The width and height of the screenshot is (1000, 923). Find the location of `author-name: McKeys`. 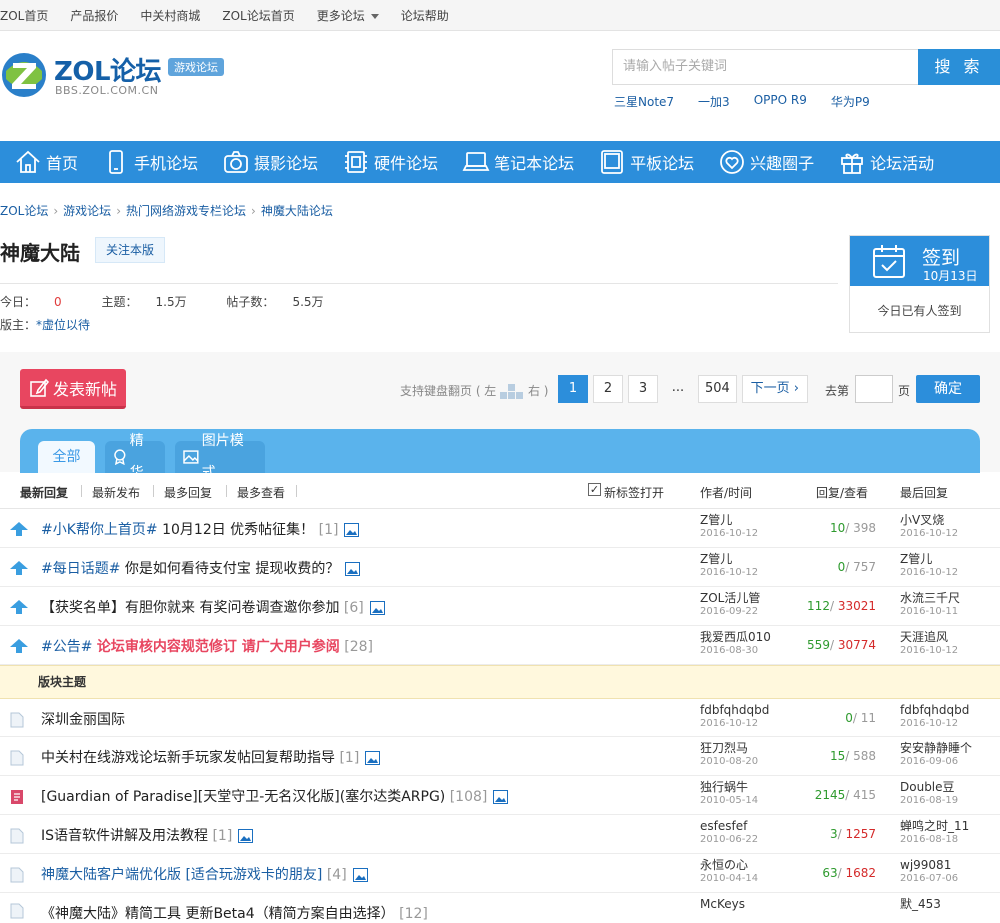

author-name: McKeys is located at coordinates (722, 904).